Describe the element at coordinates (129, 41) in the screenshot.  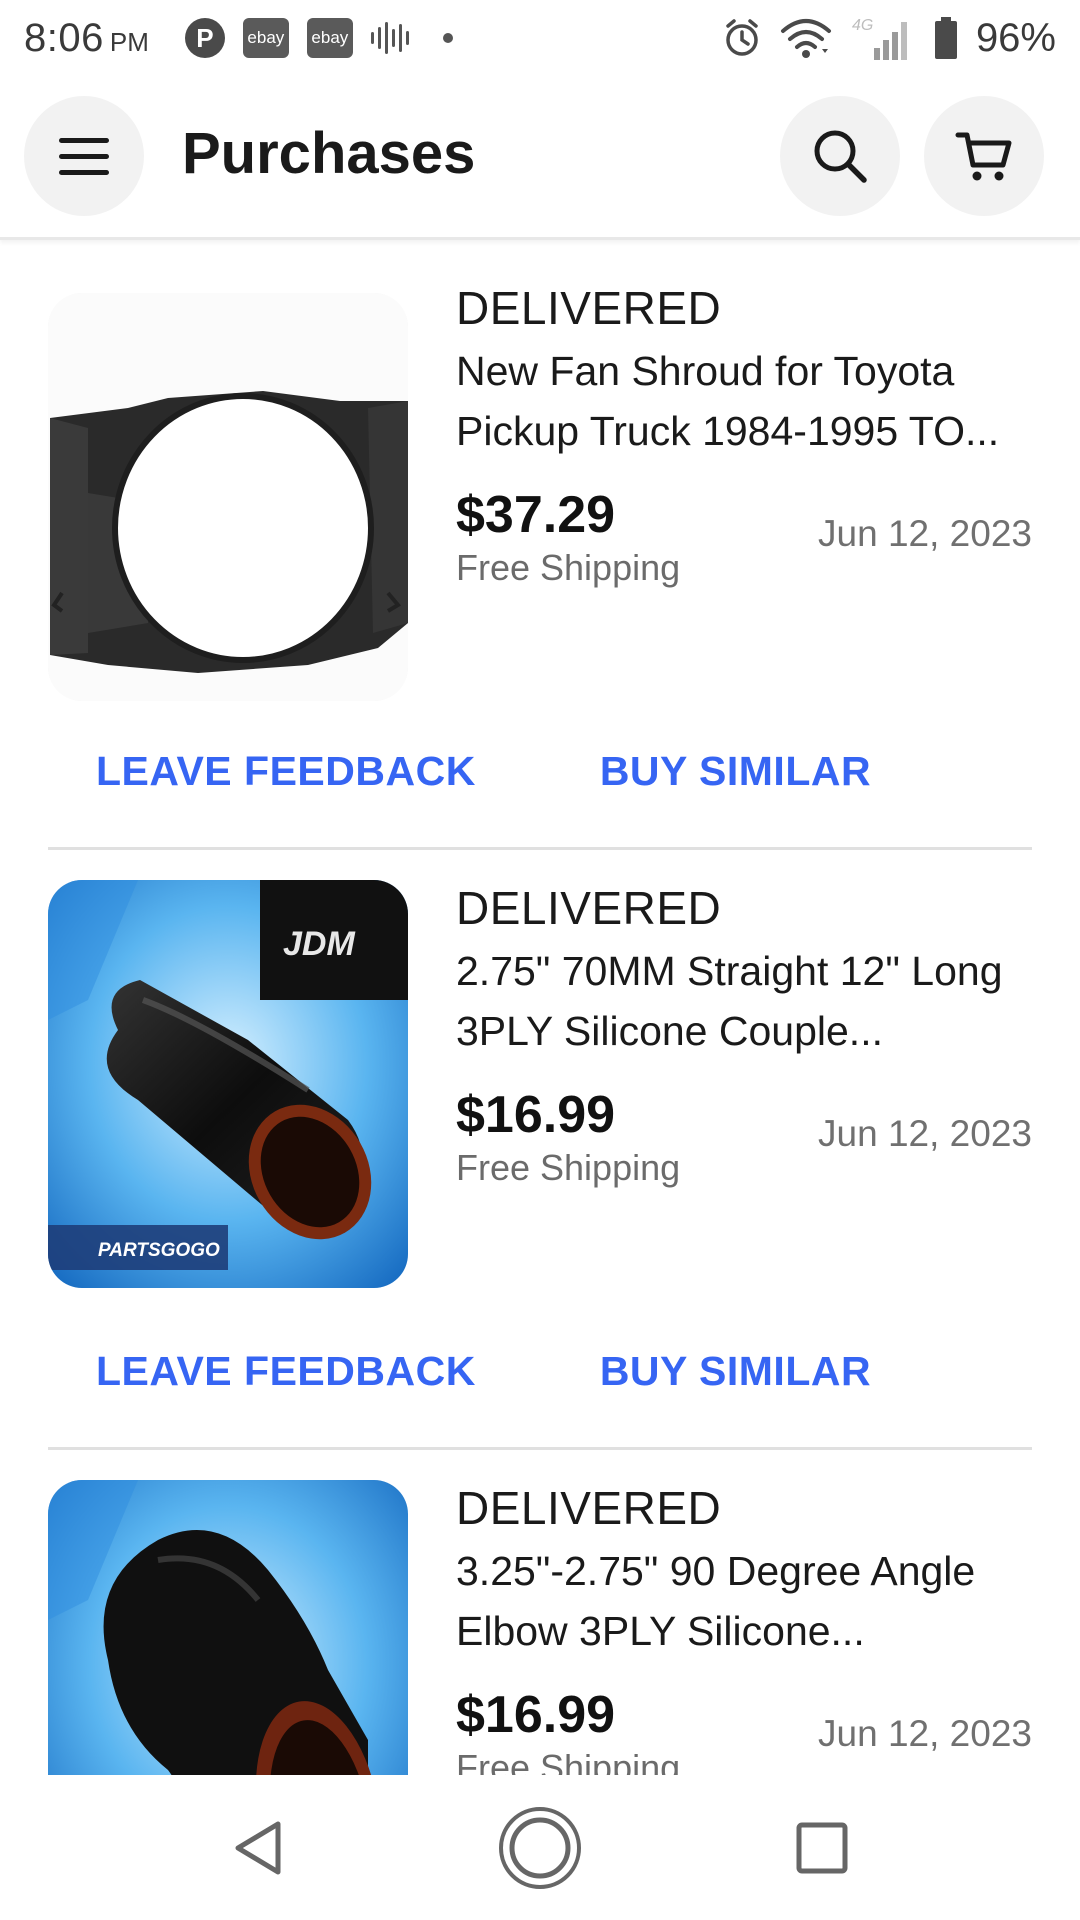
I see `status-ampm: PM` at that location.